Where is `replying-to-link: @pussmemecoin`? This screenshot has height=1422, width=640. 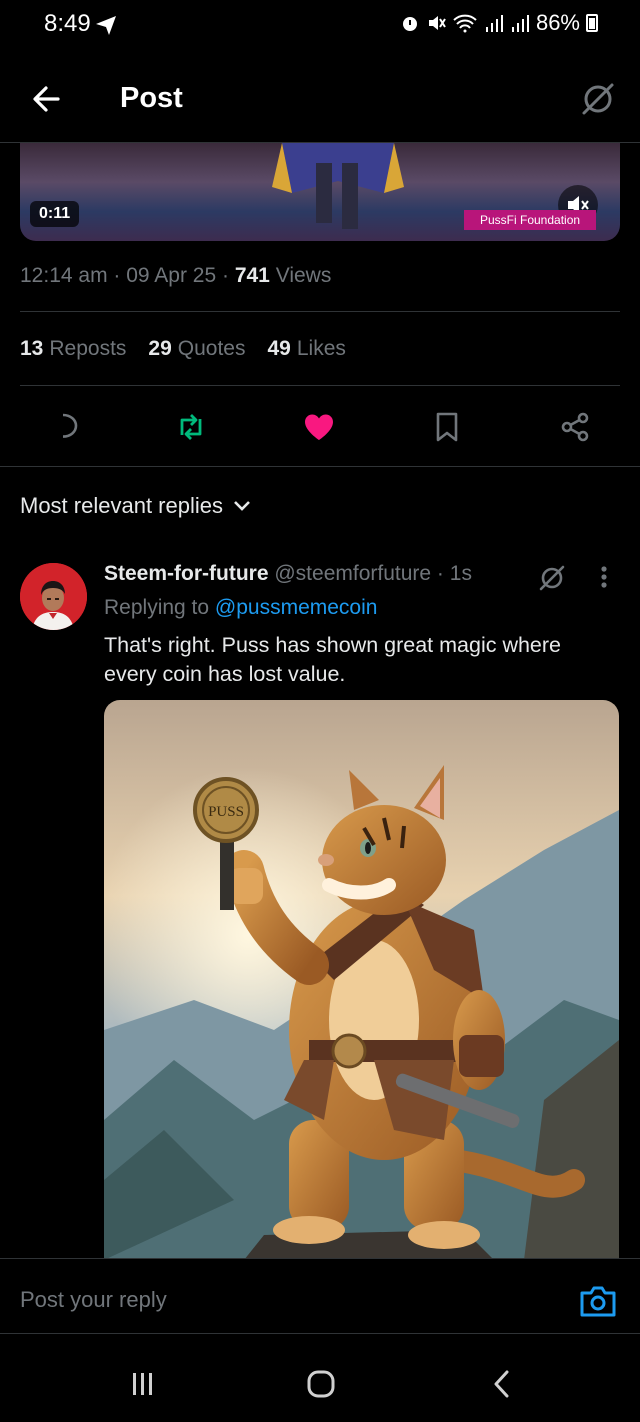 replying-to-link: @pussmemecoin is located at coordinates (296, 607).